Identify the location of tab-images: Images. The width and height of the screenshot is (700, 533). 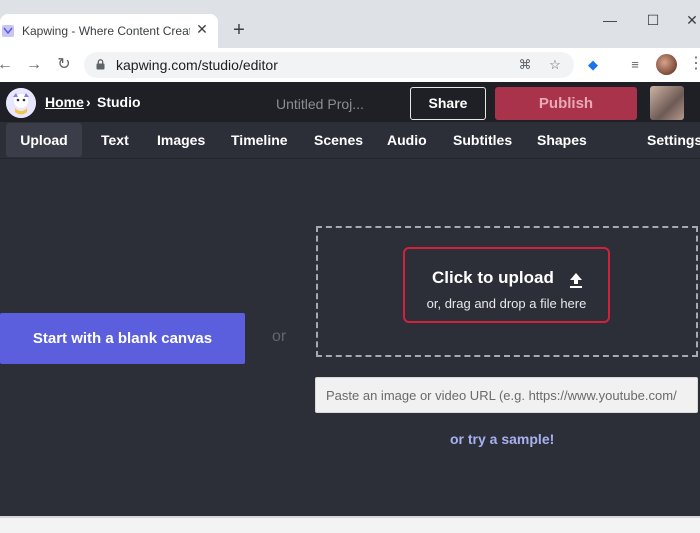
(181, 140).